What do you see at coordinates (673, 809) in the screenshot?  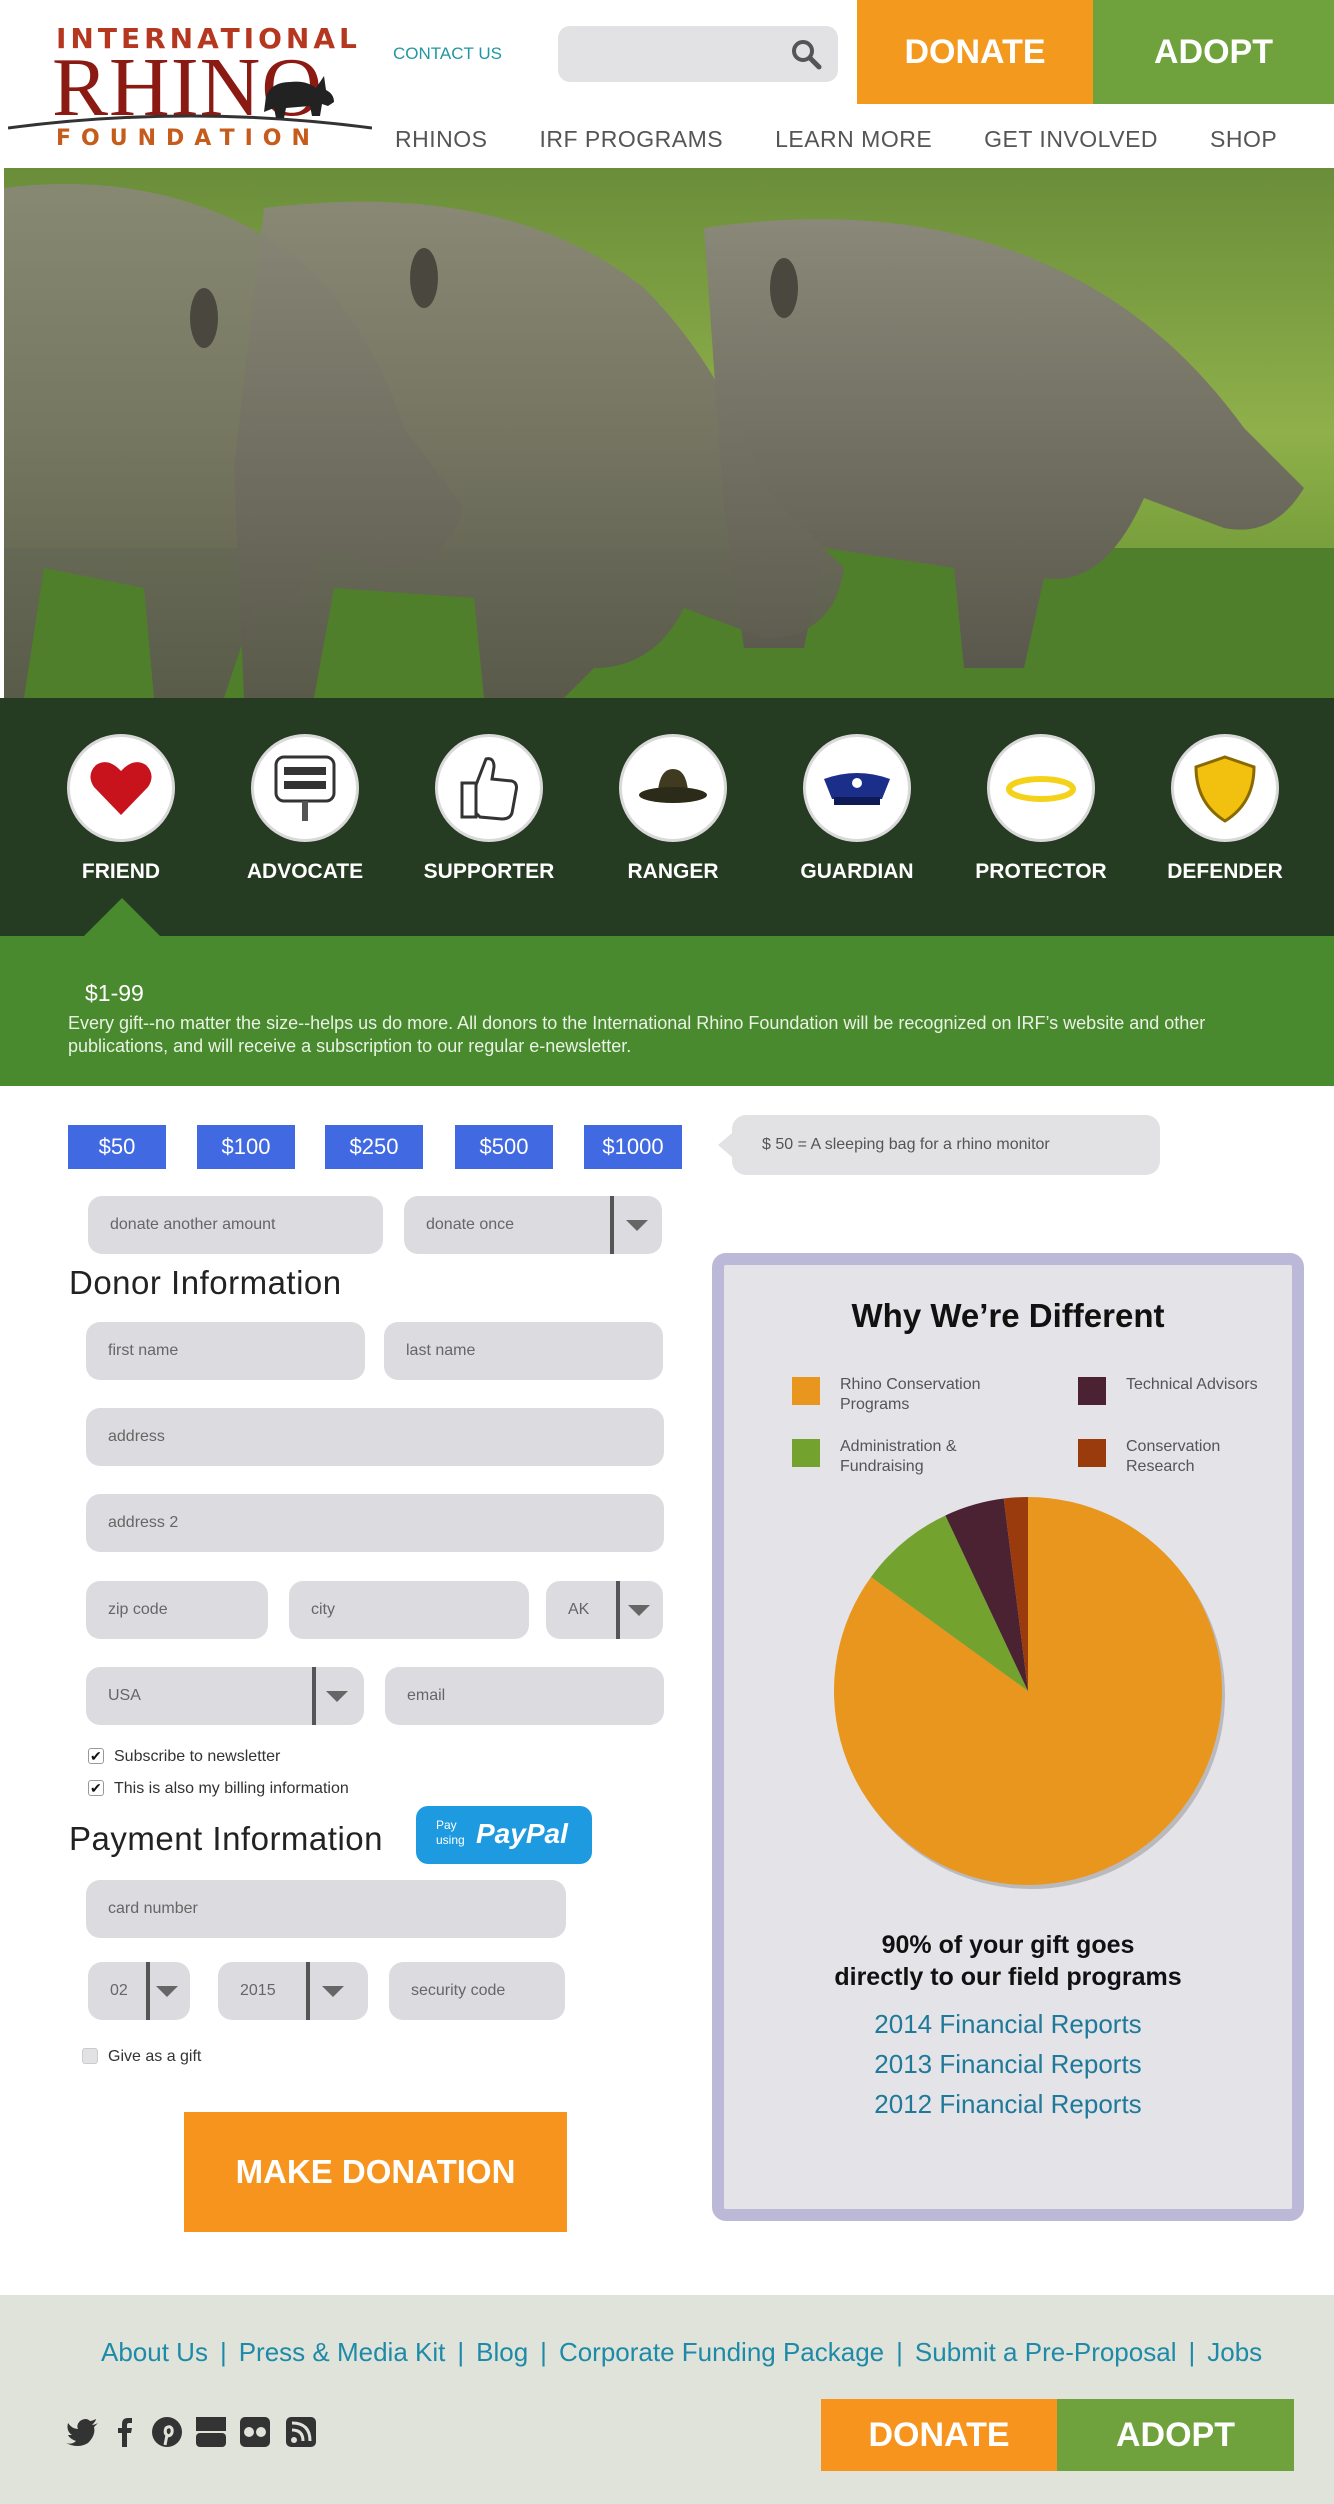 I see `tier-ranger: RANGER` at bounding box center [673, 809].